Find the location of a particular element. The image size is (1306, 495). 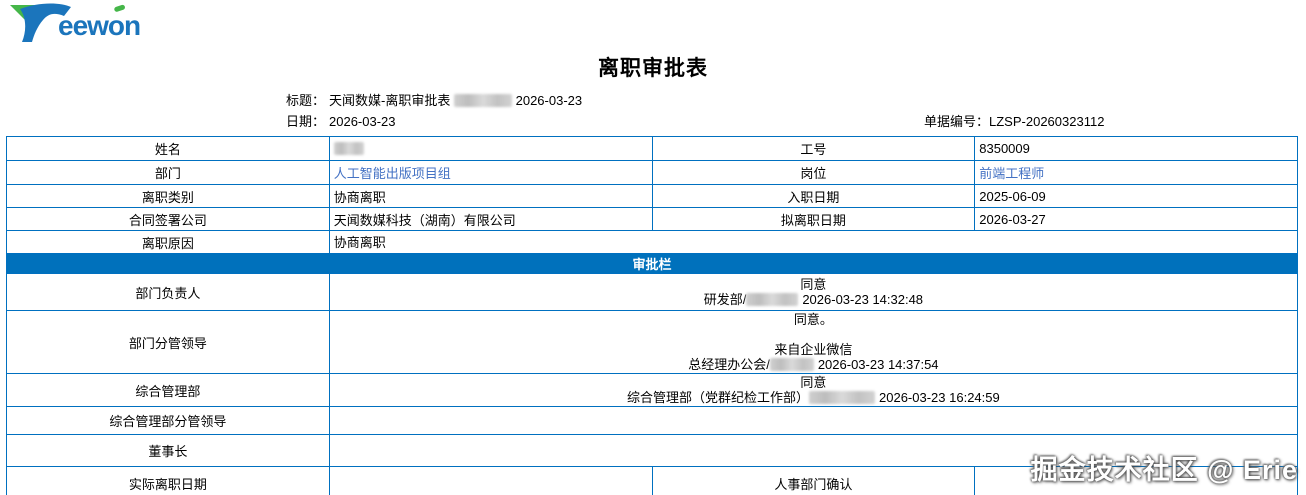

field-label-post: 岗位 is located at coordinates (813, 172).